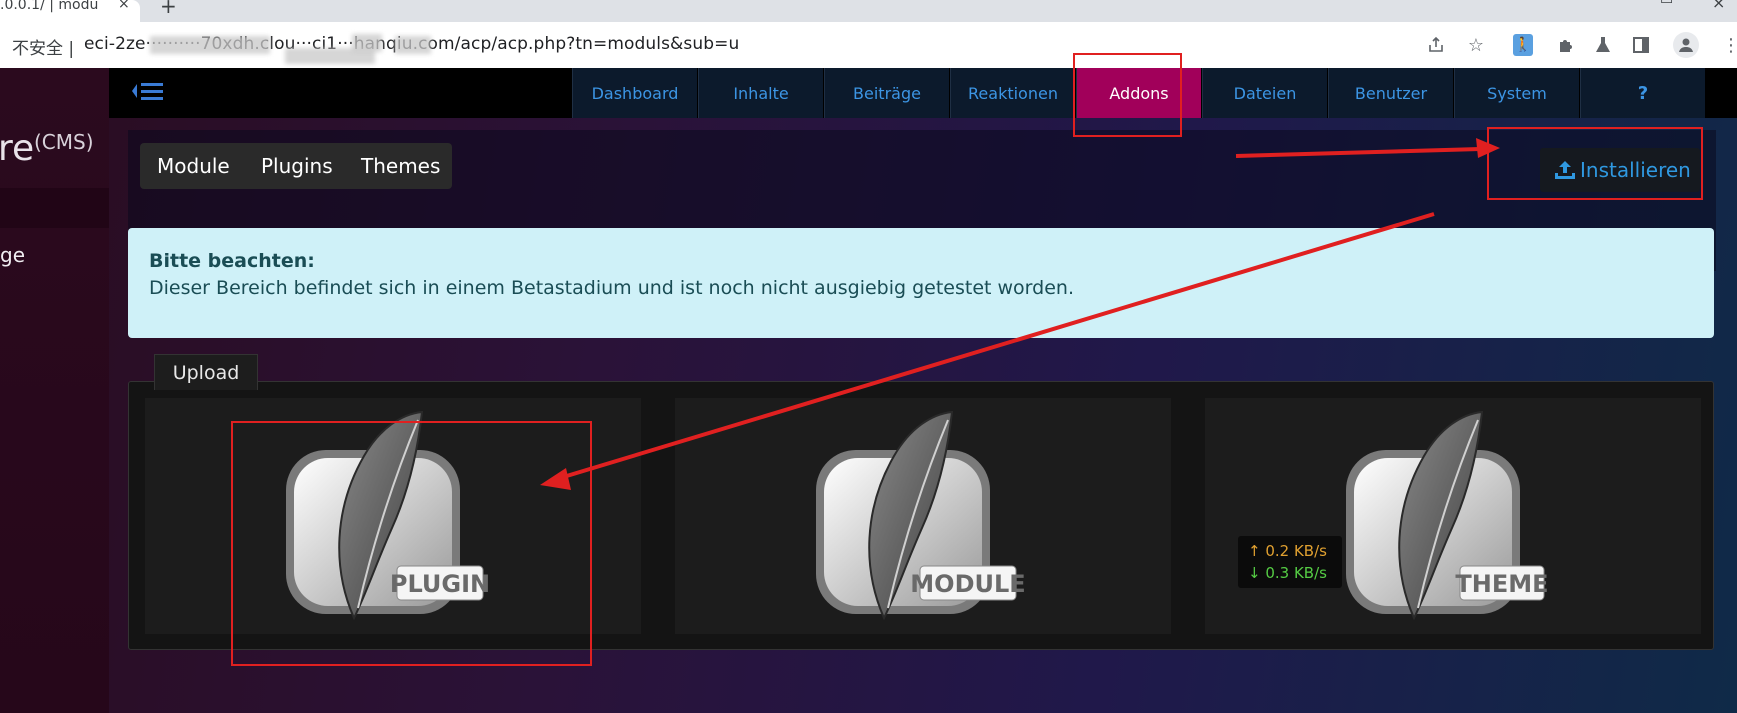  What do you see at coordinates (1718, 6) in the screenshot?
I see `window-close-icon: ×` at bounding box center [1718, 6].